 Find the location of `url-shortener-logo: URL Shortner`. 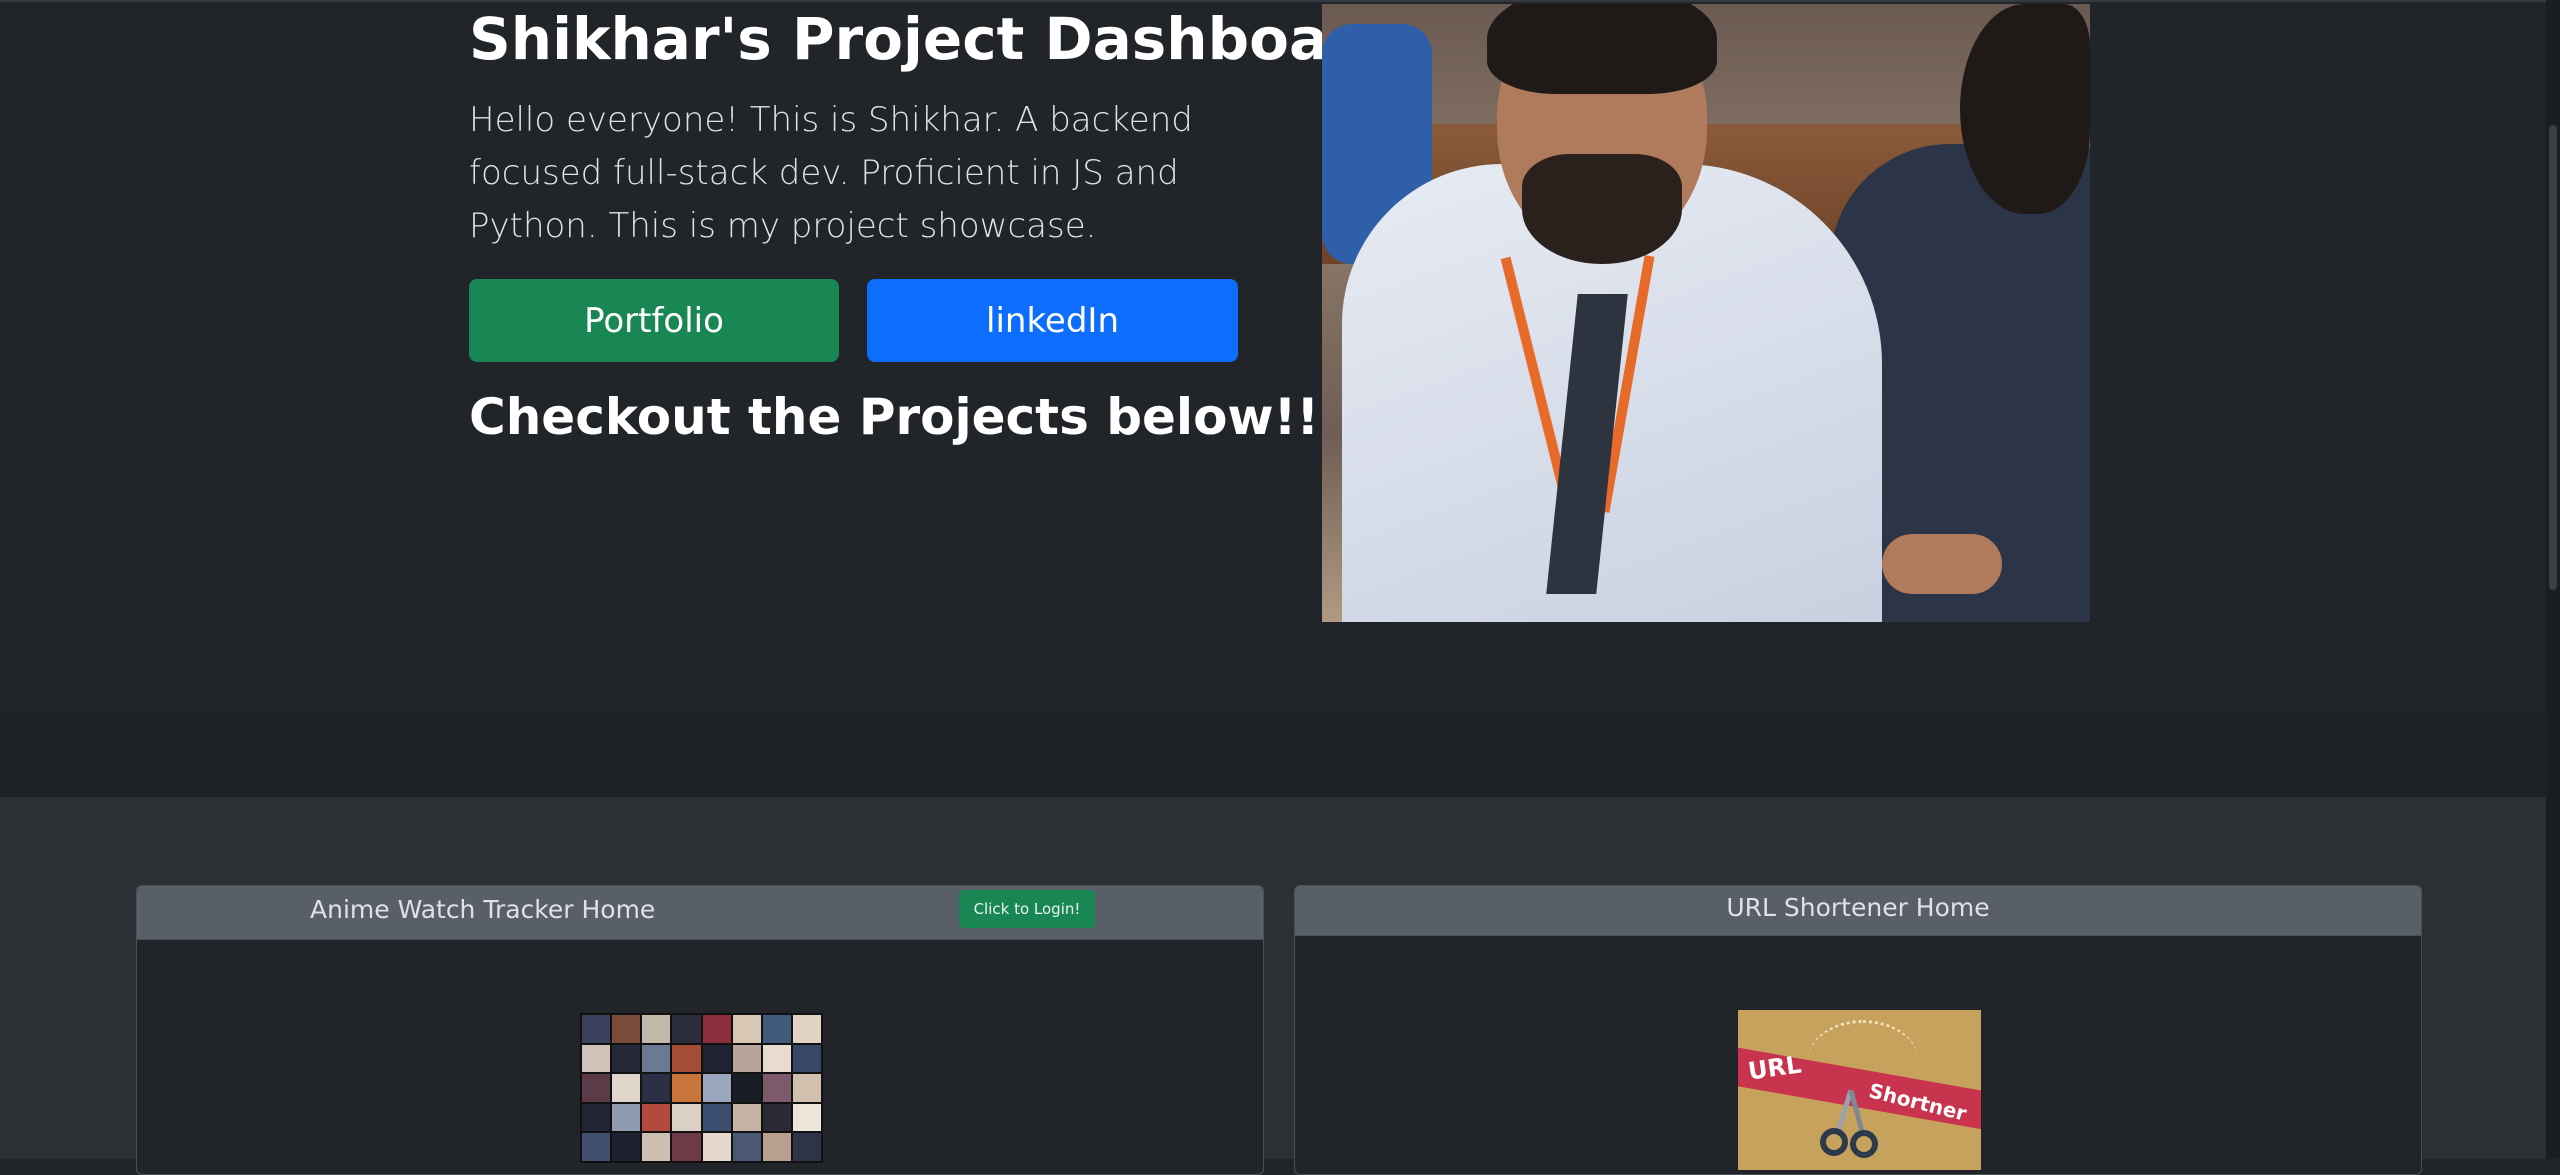

url-shortener-logo: URL Shortner is located at coordinates (1859, 1090).